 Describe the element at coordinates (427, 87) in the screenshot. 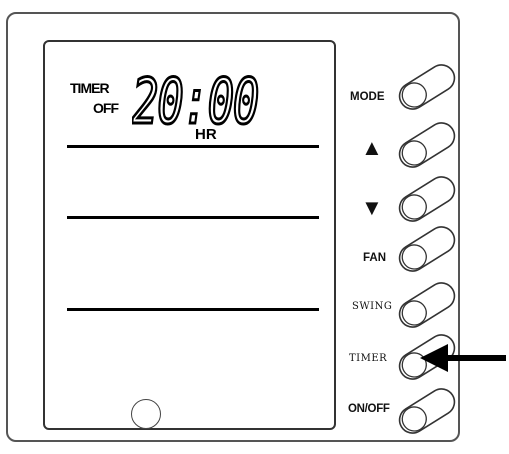

I see `mode-button` at that location.